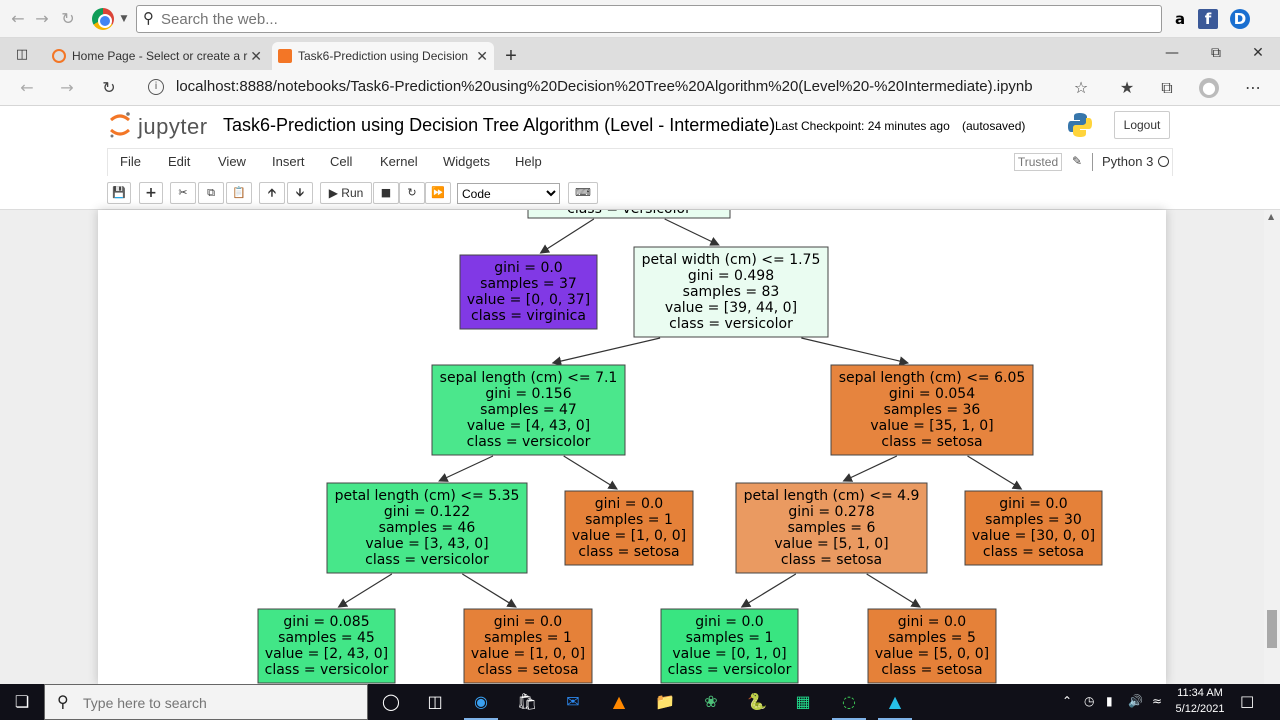  I want to click on windows-start-icon: ❏, so click(22, 703).